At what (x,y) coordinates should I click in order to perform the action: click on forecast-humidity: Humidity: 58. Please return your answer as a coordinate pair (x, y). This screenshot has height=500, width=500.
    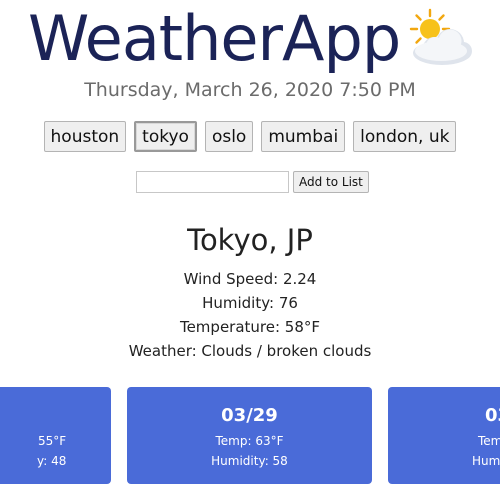
    Looking at the image, I should click on (249, 461).